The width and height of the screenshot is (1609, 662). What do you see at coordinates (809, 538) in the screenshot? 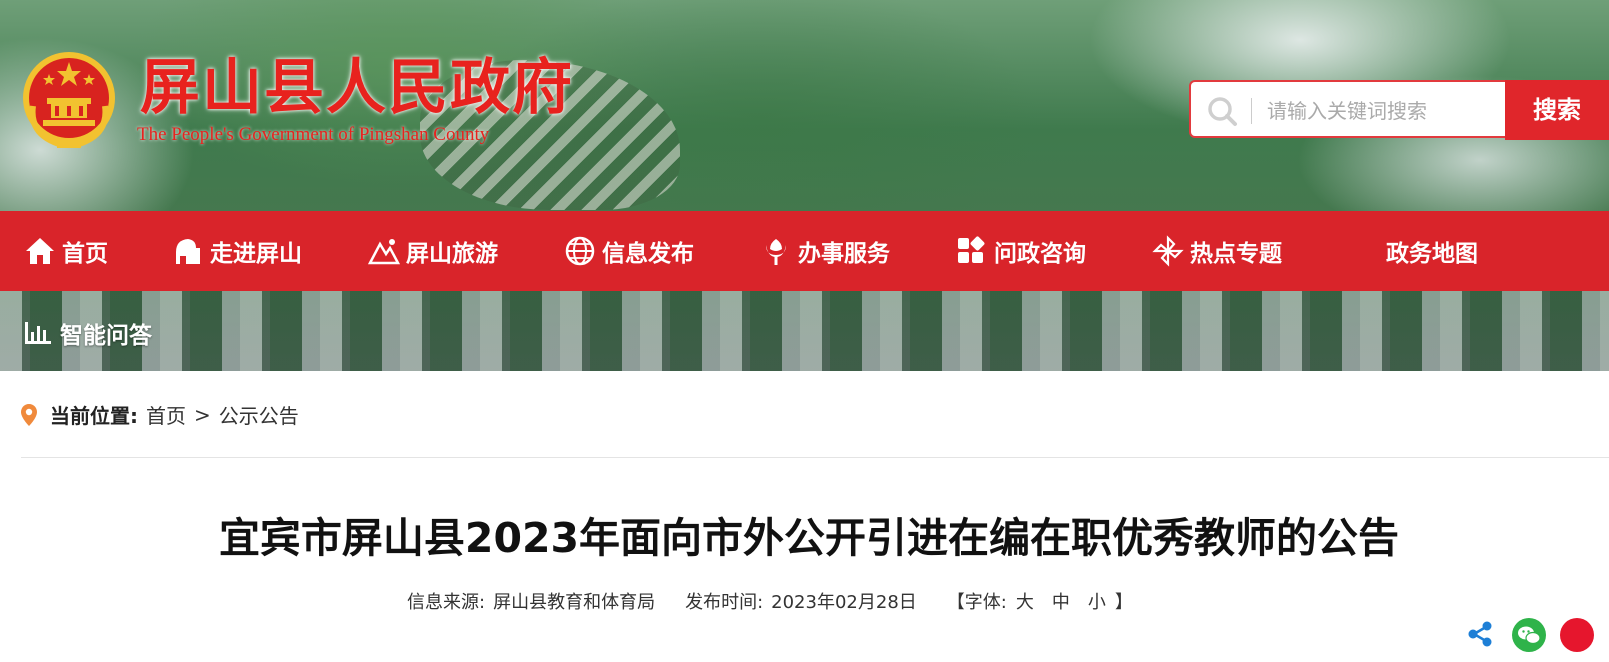
I see `article-title: 宜宾市屏山县2023年面向市外公开引进在编在职优秀教师的公告` at bounding box center [809, 538].